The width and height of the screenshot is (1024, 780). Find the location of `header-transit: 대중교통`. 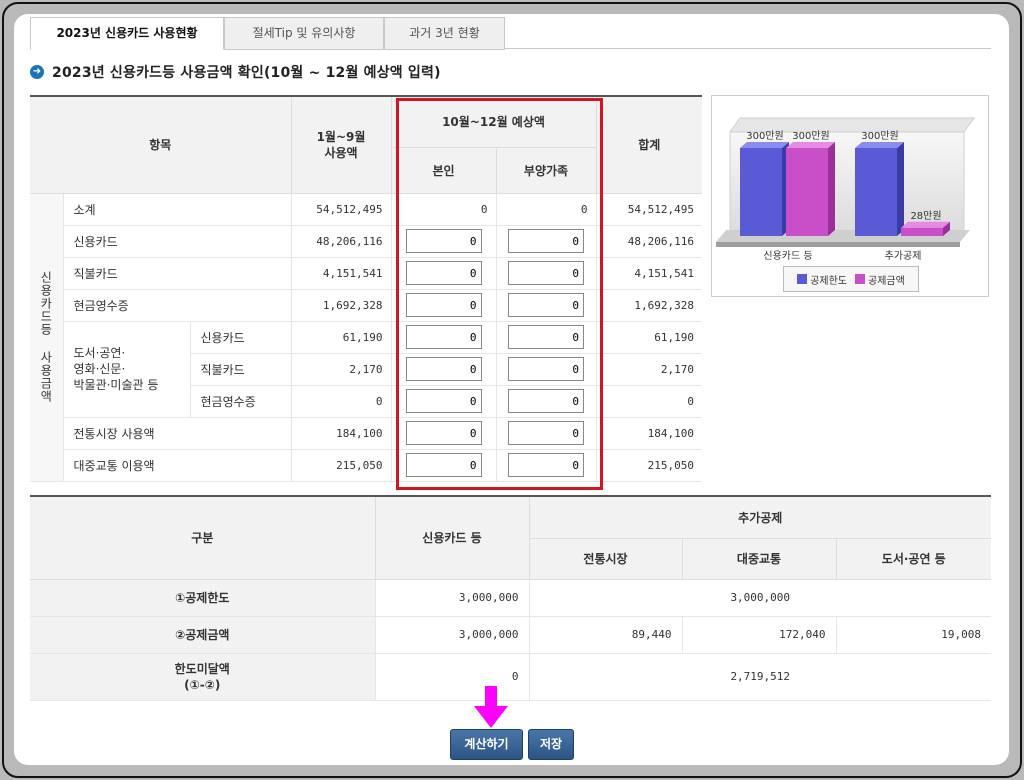

header-transit: 대중교통 is located at coordinates (758, 559).